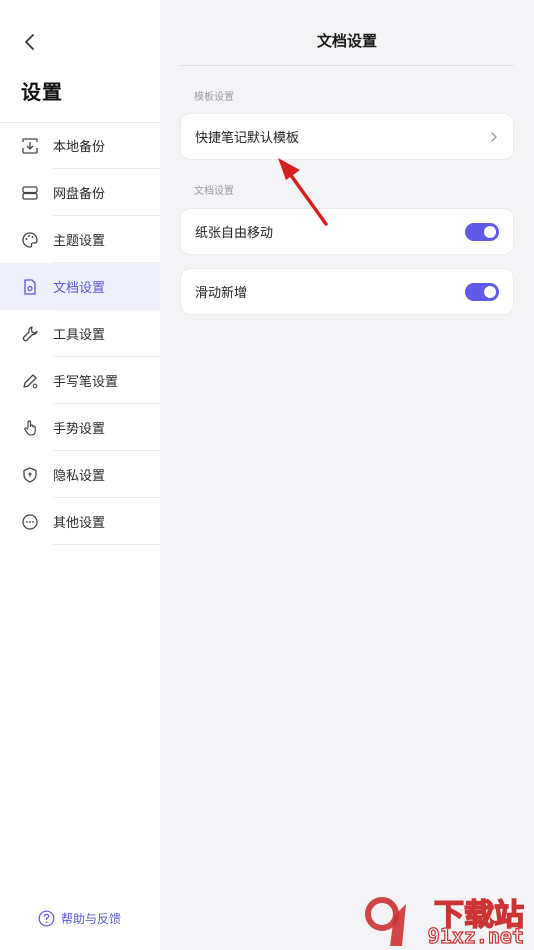  I want to click on sidebar-item-label: 其他设置, so click(79, 523).